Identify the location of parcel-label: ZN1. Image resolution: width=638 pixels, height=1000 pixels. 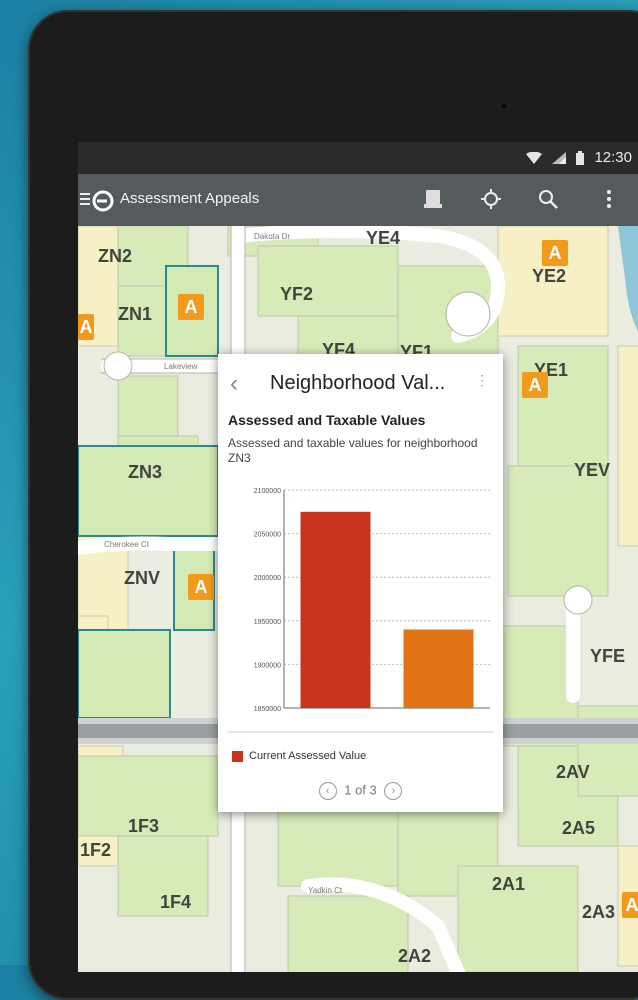
(135, 314).